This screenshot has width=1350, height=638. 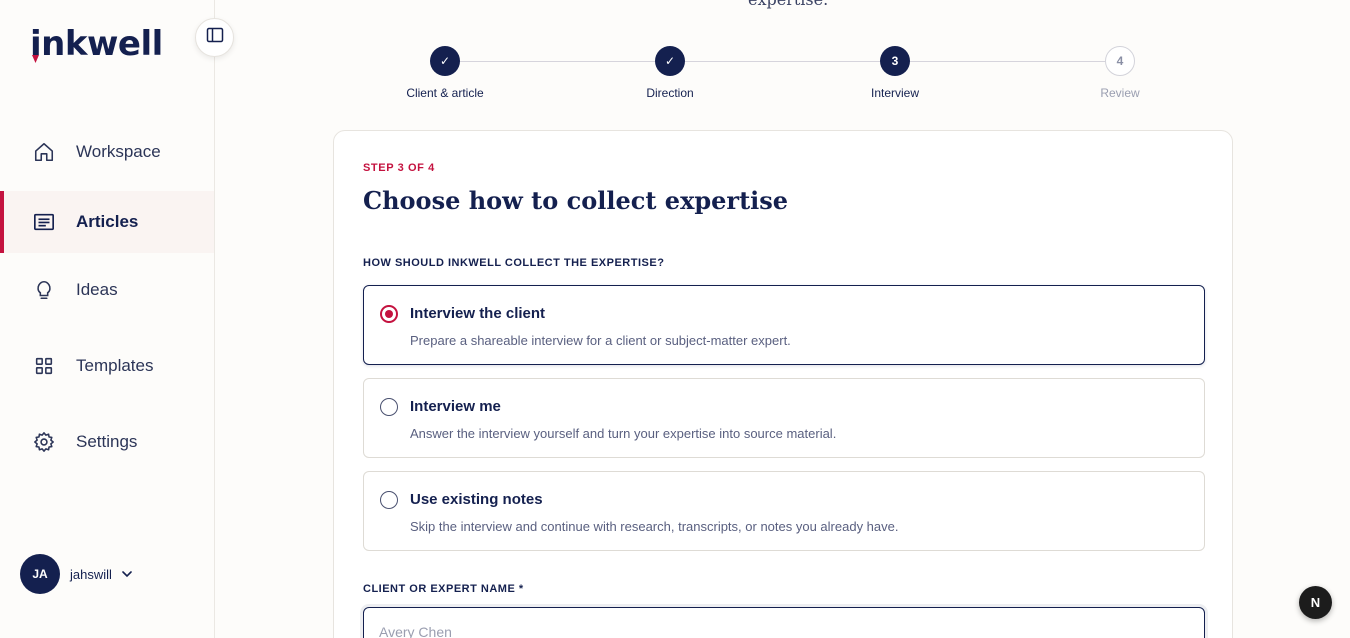 I want to click on step-number: 4, so click(x=1120, y=61).